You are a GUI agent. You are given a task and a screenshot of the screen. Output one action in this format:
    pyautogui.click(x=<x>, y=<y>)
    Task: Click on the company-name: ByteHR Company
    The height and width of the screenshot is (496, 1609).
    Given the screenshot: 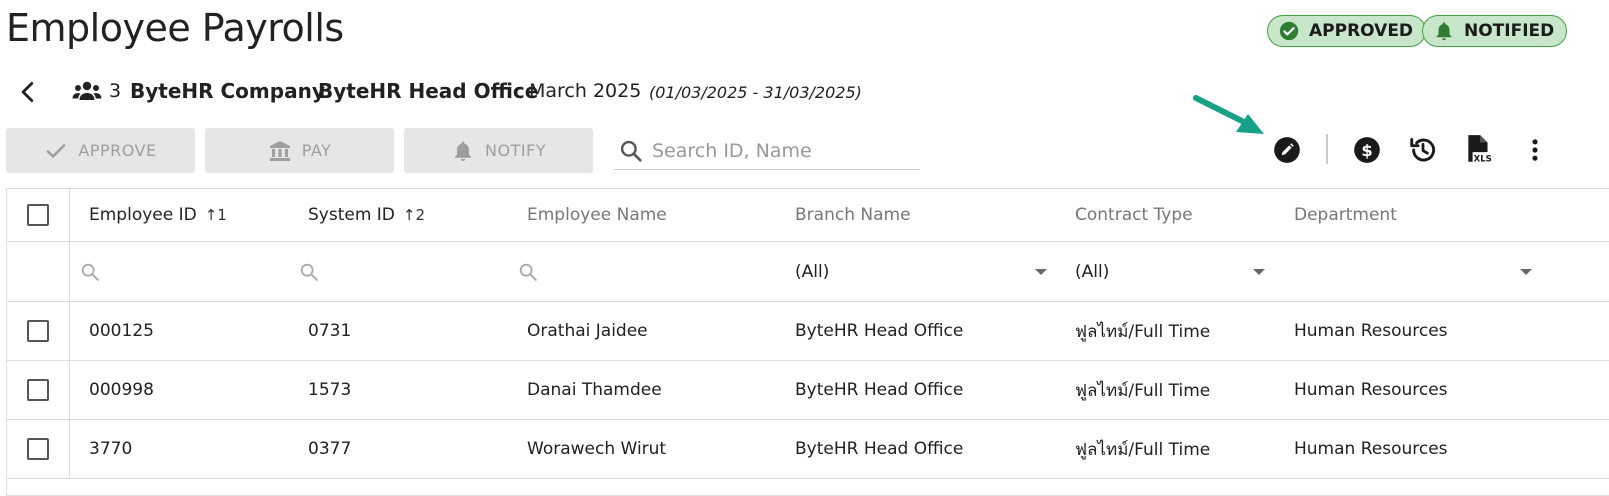 What is the action you would take?
    pyautogui.click(x=227, y=91)
    